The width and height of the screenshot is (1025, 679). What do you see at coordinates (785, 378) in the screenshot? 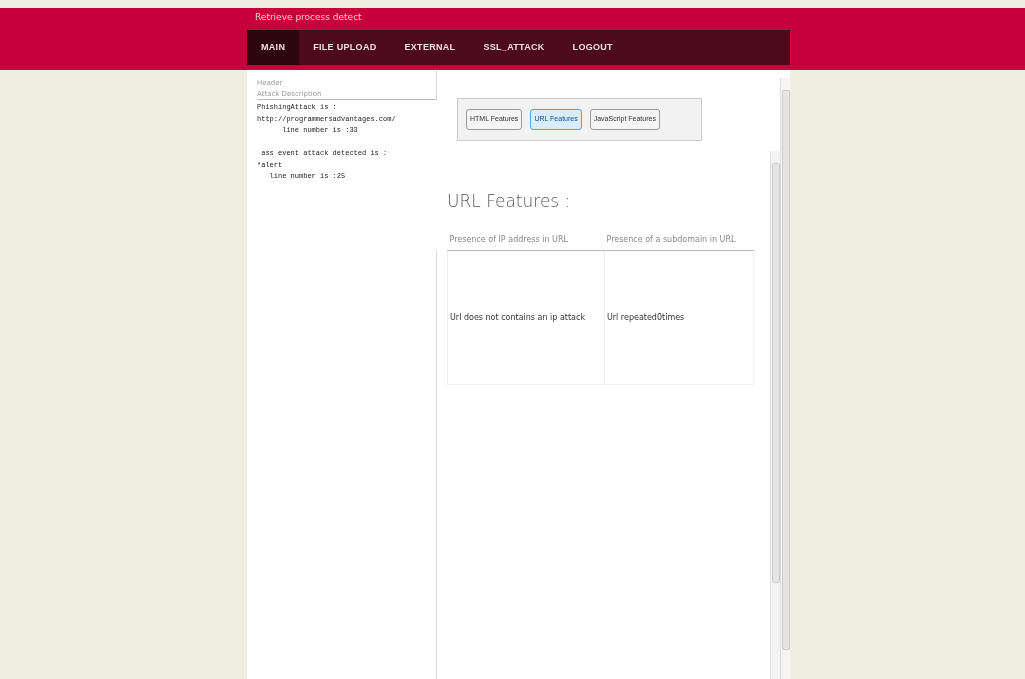
I see `outer-scrollbar` at bounding box center [785, 378].